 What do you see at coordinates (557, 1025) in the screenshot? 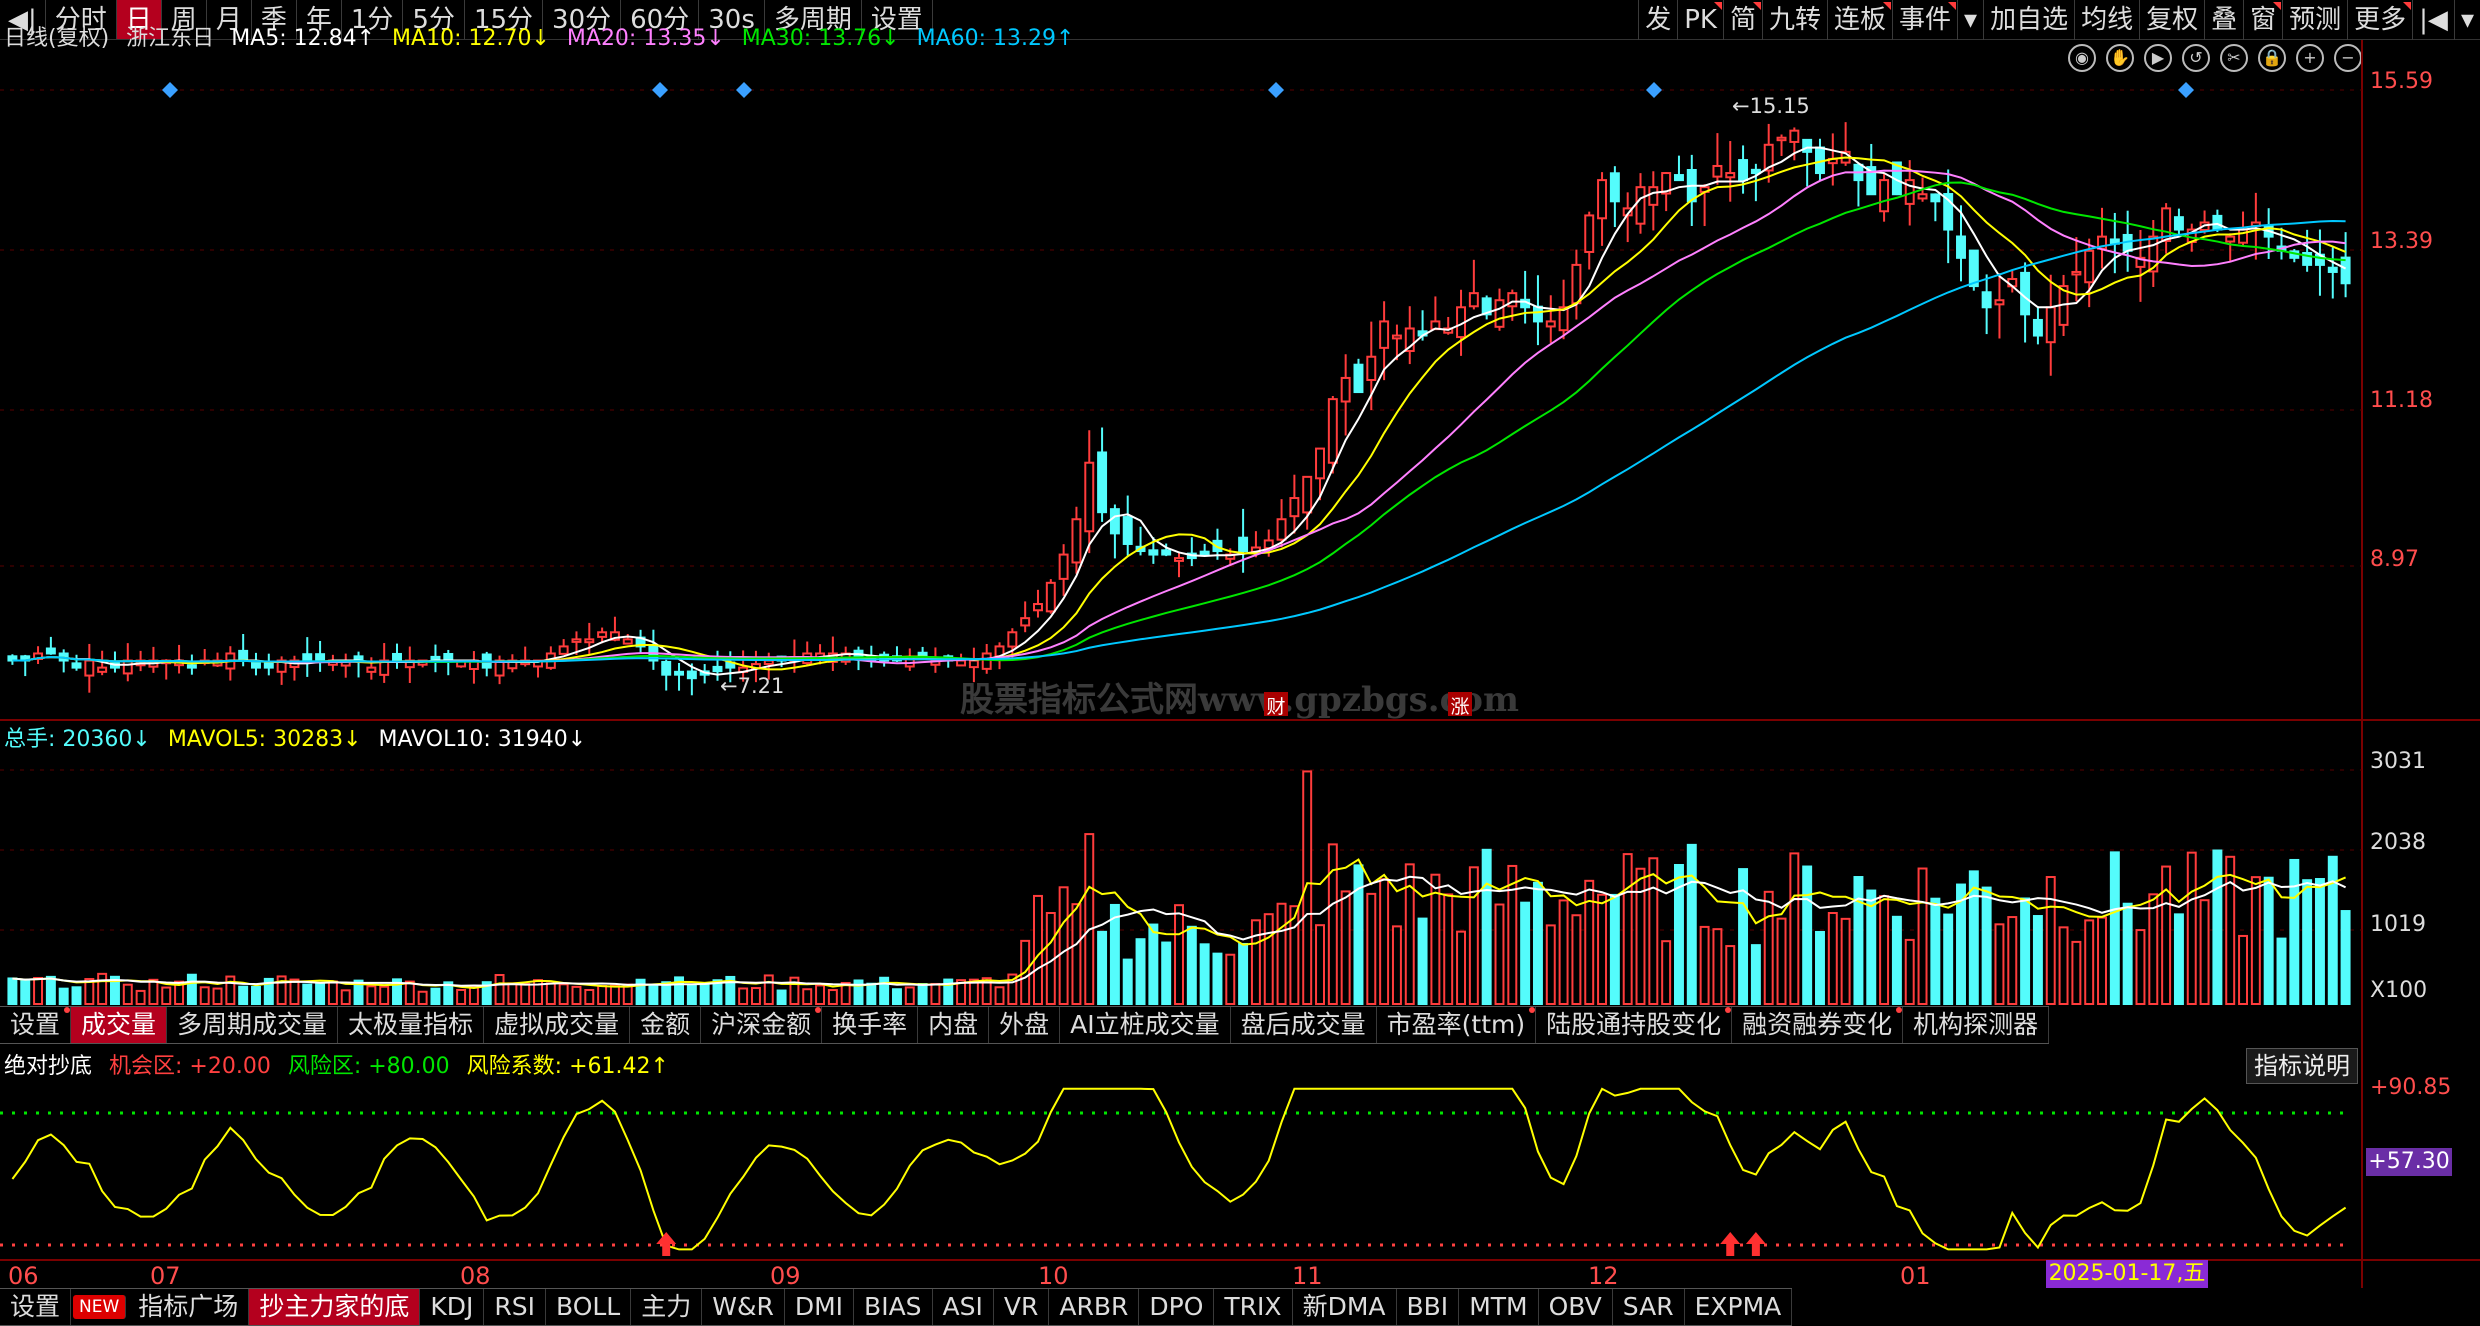
I see `volume-tab: 虚拟成交量` at bounding box center [557, 1025].